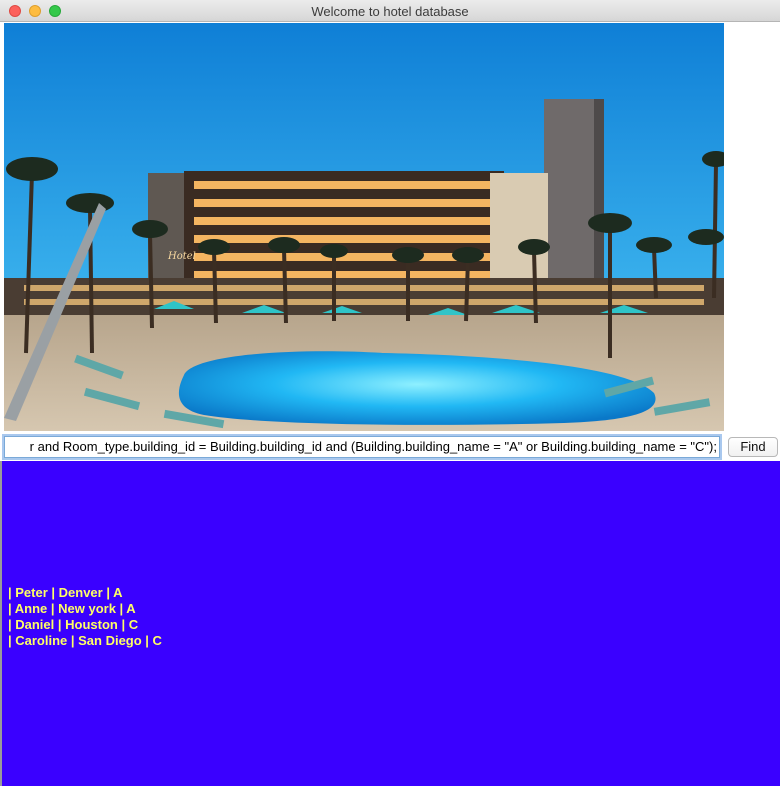 The height and width of the screenshot is (786, 780). I want to click on result-row: | Peter | Denver | A, so click(65, 592).